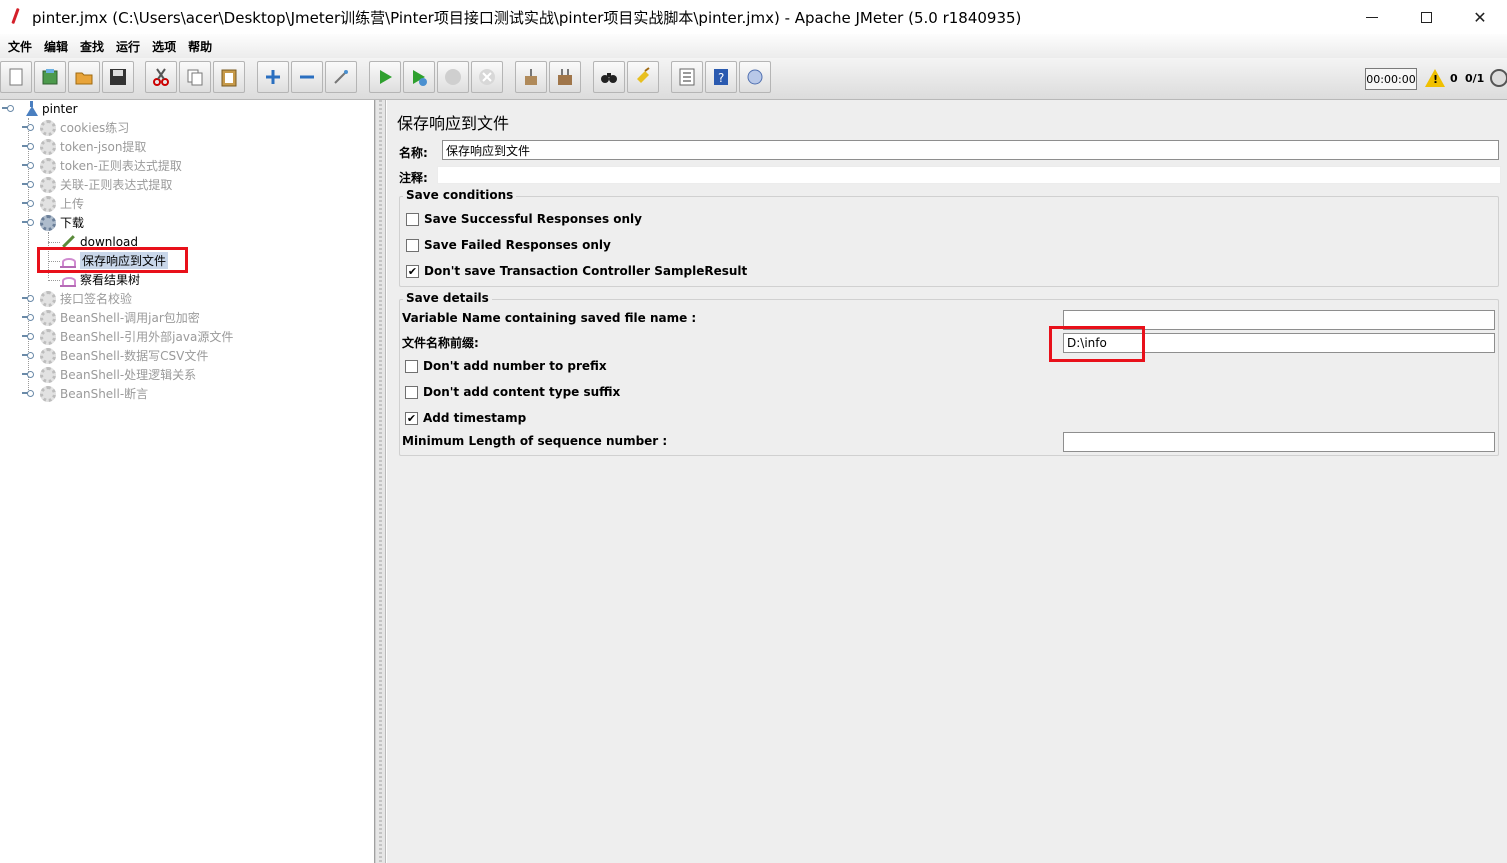 This screenshot has height=863, width=1507. I want to click on min-length-input, so click(1279, 442).